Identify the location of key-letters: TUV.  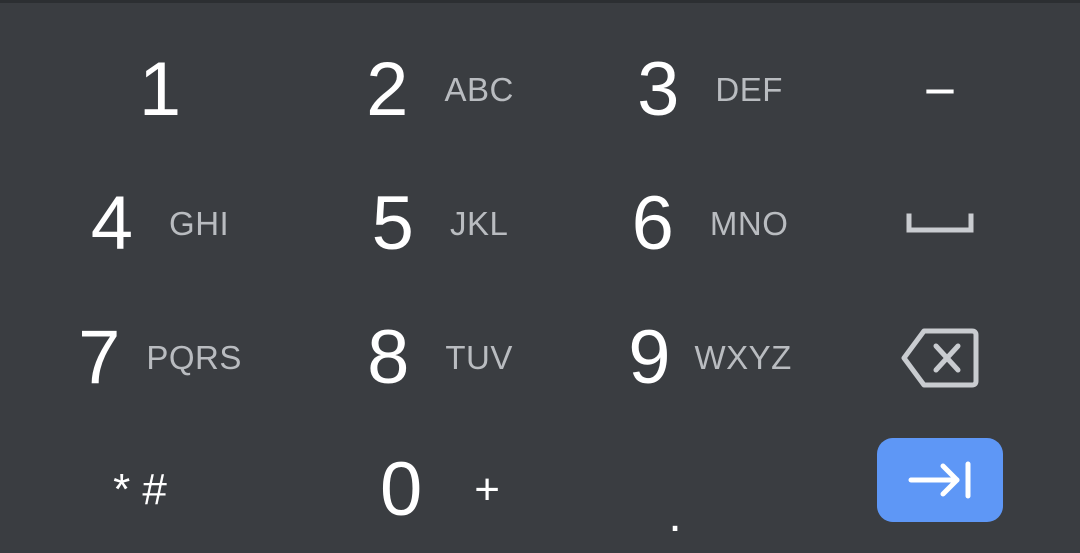
(479, 357).